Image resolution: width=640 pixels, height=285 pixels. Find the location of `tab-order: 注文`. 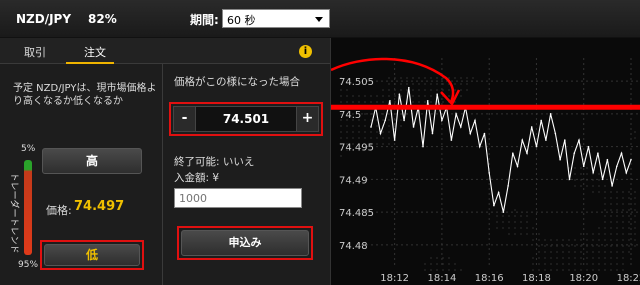

tab-order: 注文 is located at coordinates (95, 52).